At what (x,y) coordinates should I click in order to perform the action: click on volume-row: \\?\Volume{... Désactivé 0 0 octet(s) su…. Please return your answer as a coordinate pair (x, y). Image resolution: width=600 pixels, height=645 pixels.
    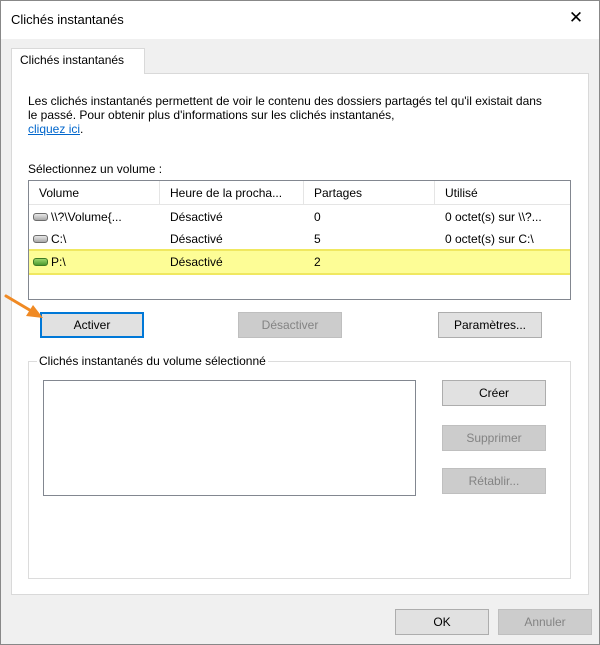
    Looking at the image, I should click on (299, 217).